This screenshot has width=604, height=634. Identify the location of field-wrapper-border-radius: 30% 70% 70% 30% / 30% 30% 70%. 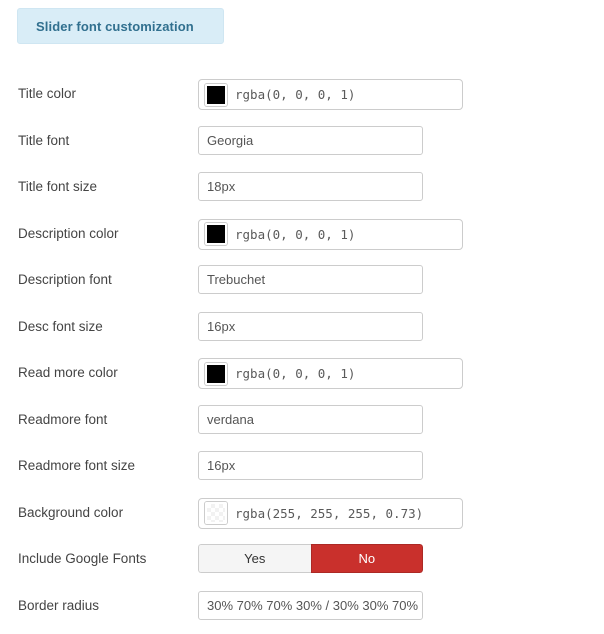
(310, 605).